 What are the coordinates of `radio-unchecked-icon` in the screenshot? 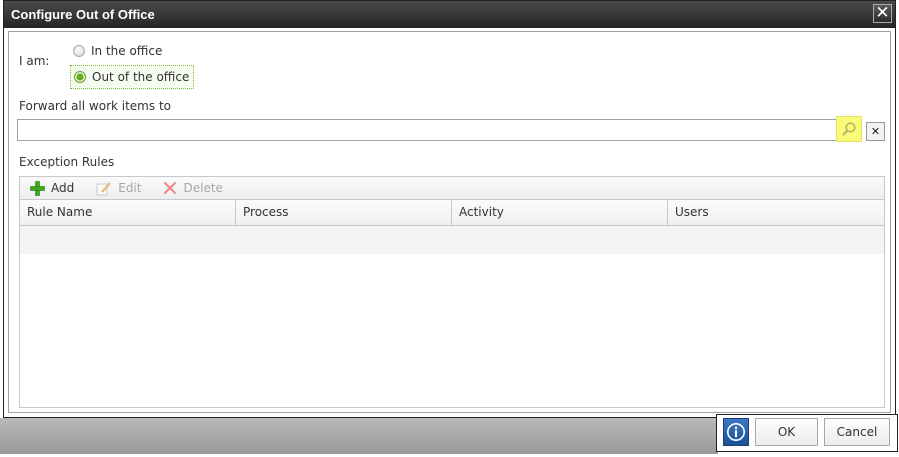 It's located at (79, 51).